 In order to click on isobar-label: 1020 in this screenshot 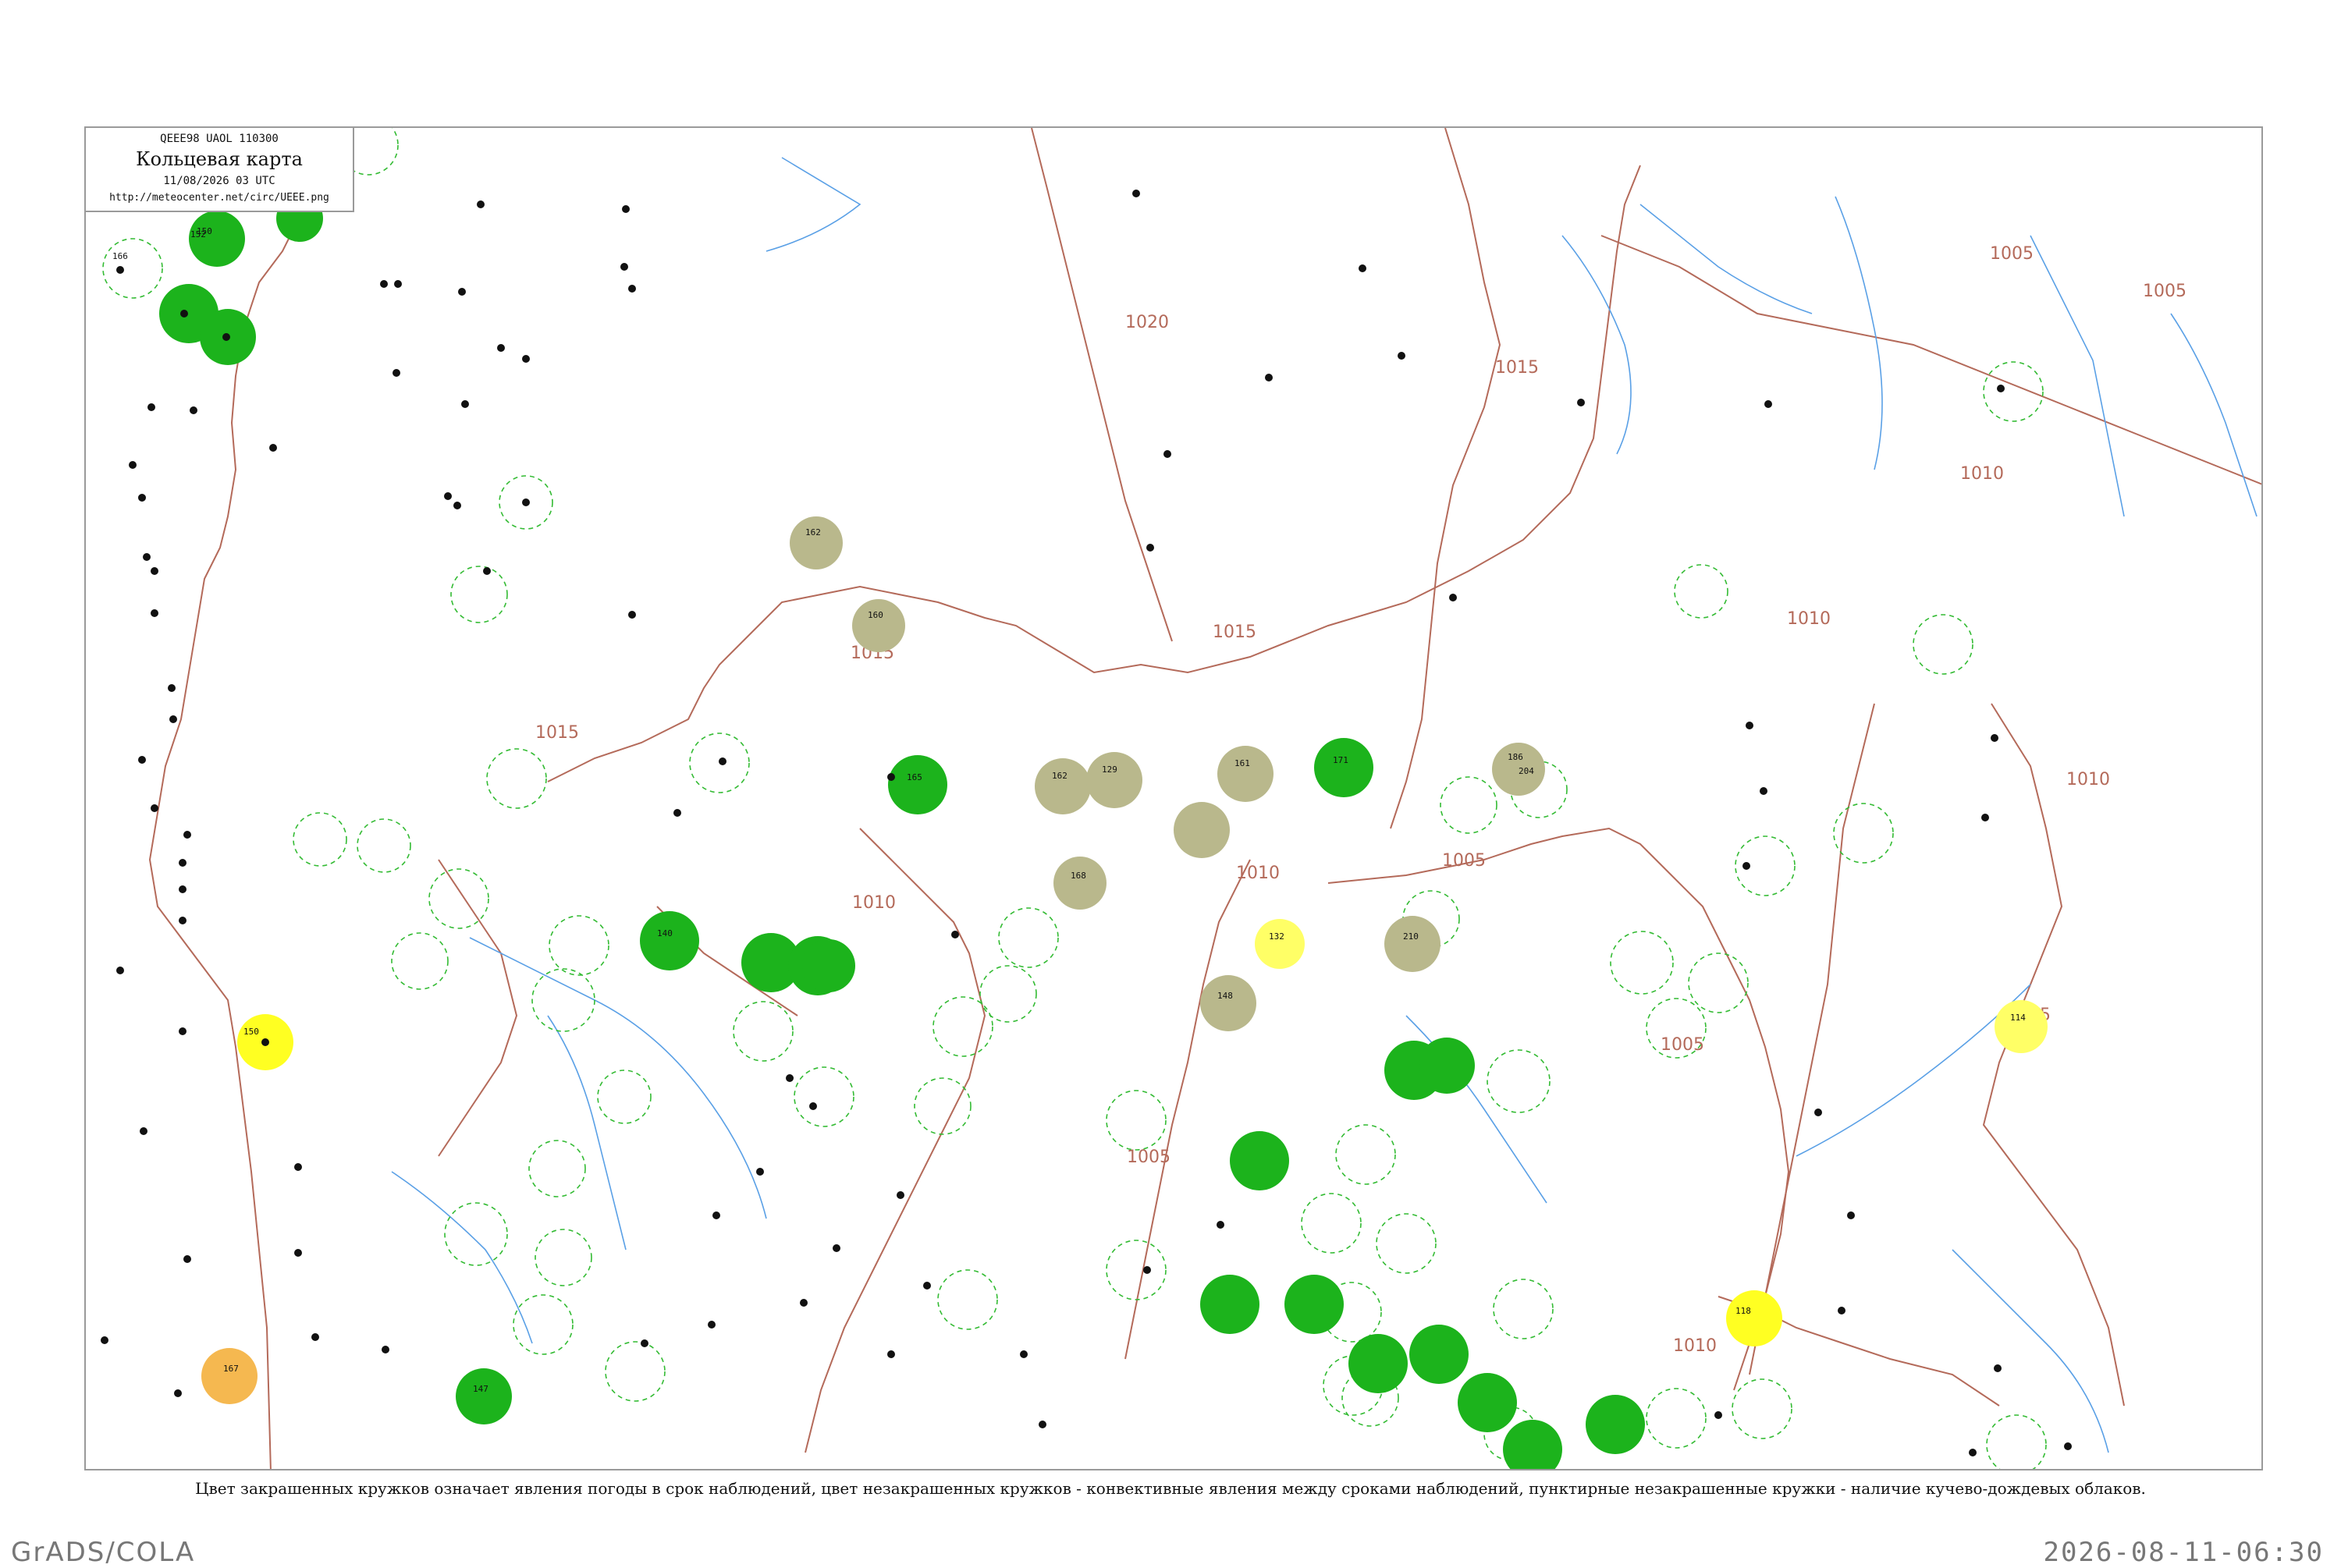, I will do `click(1147, 323)`.